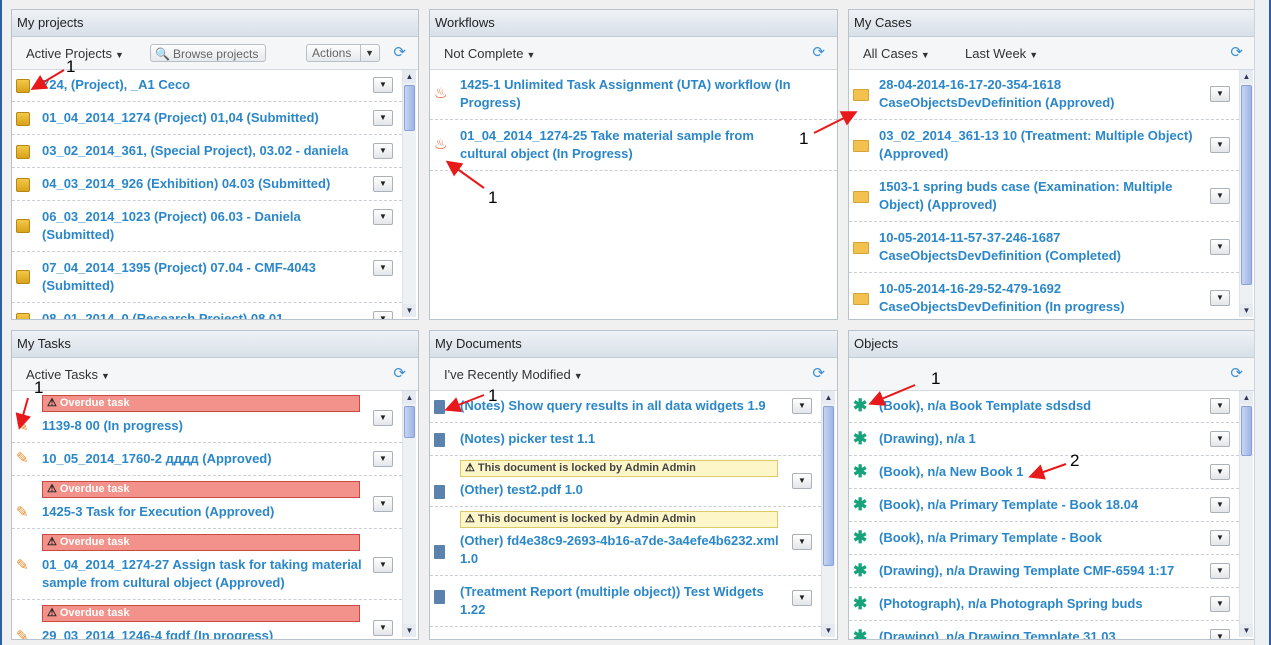  I want to click on item-label: (Drawing), n/a Drawing Template 31.03, so click(1039, 633).